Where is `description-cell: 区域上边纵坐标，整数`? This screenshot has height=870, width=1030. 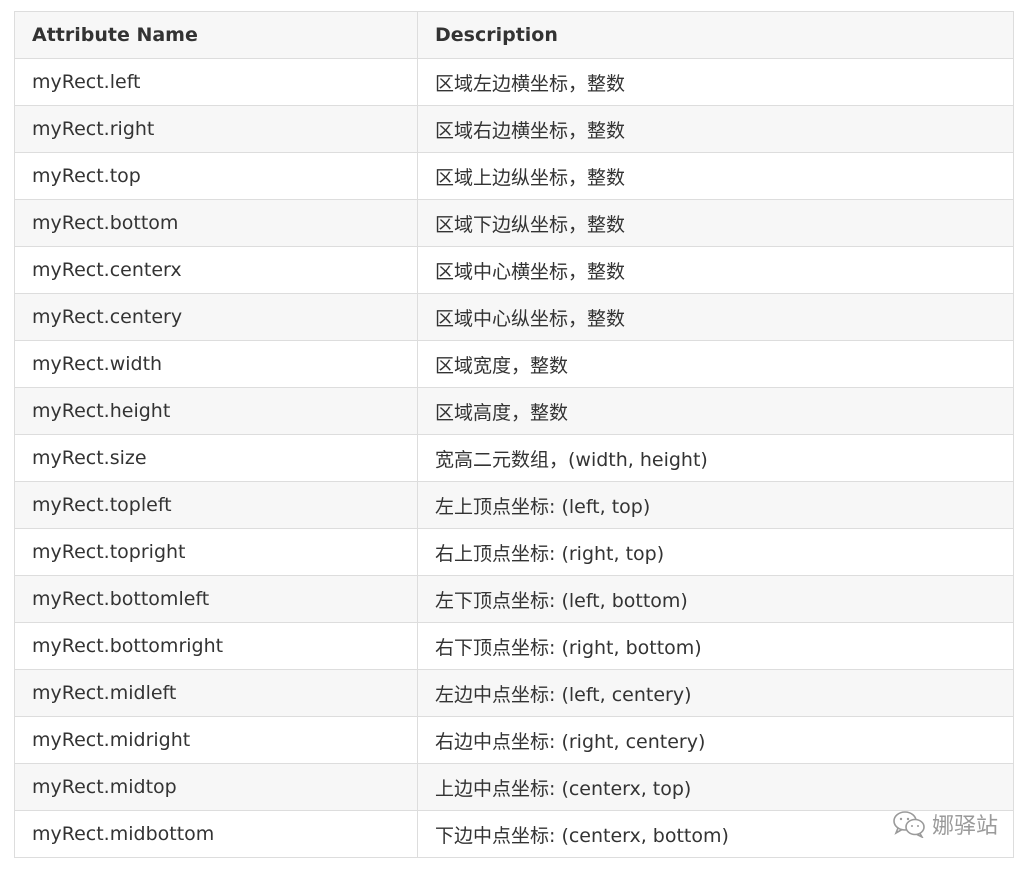
description-cell: 区域上边纵坐标，整数 is located at coordinates (715, 176).